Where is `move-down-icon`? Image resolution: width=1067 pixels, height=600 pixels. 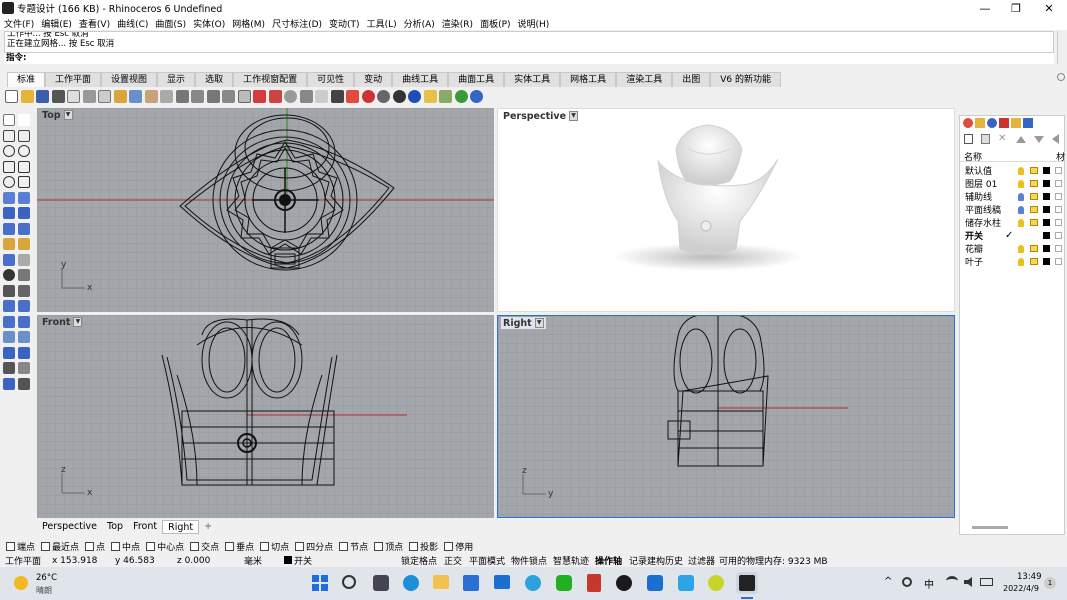 move-down-icon is located at coordinates (1039, 139).